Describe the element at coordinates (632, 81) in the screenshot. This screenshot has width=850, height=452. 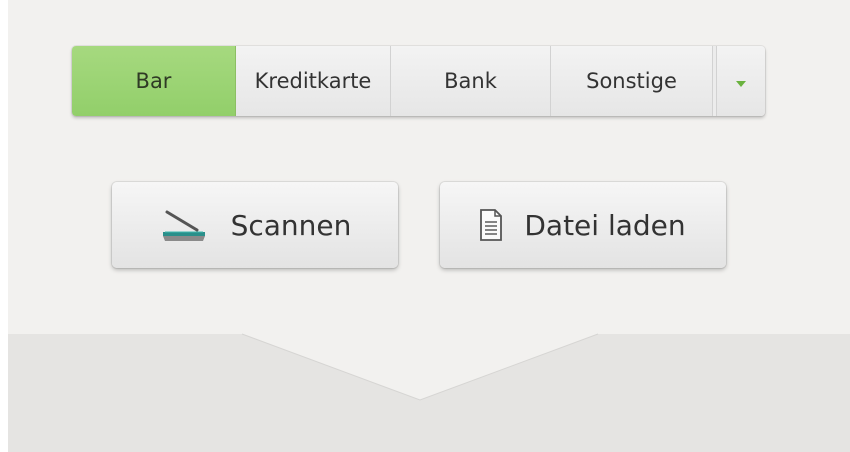
I see `payment-option-sonstige: Sonstige` at that location.